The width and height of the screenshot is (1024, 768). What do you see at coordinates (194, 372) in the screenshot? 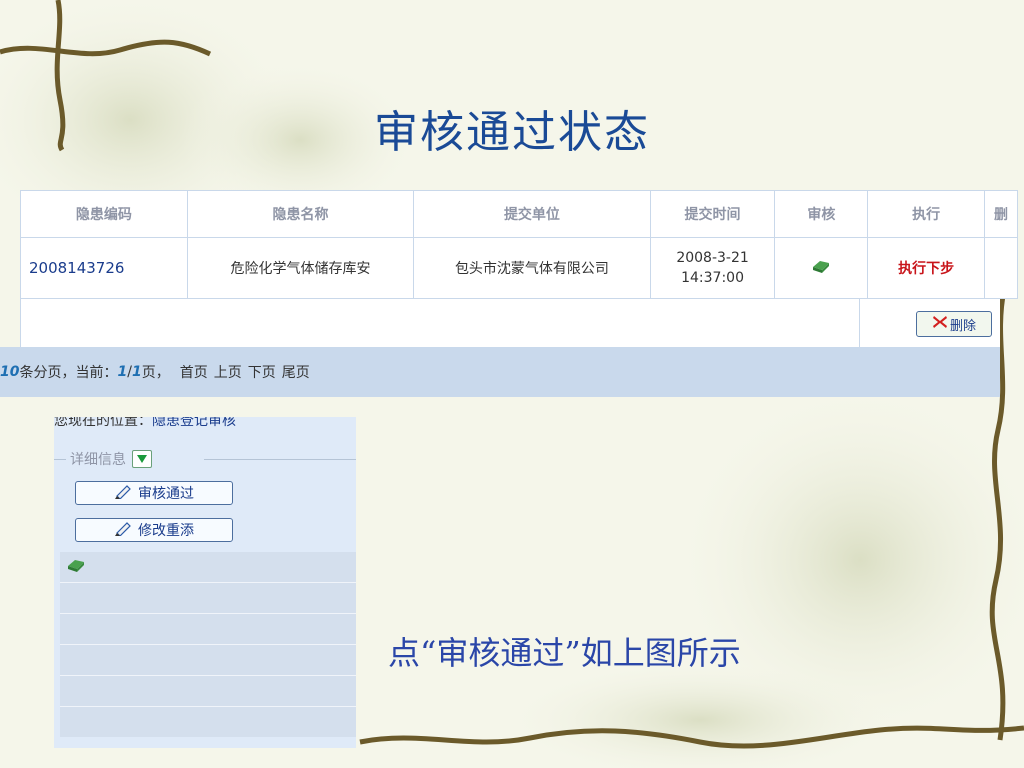
I see `pager-first-link: 首页` at bounding box center [194, 372].